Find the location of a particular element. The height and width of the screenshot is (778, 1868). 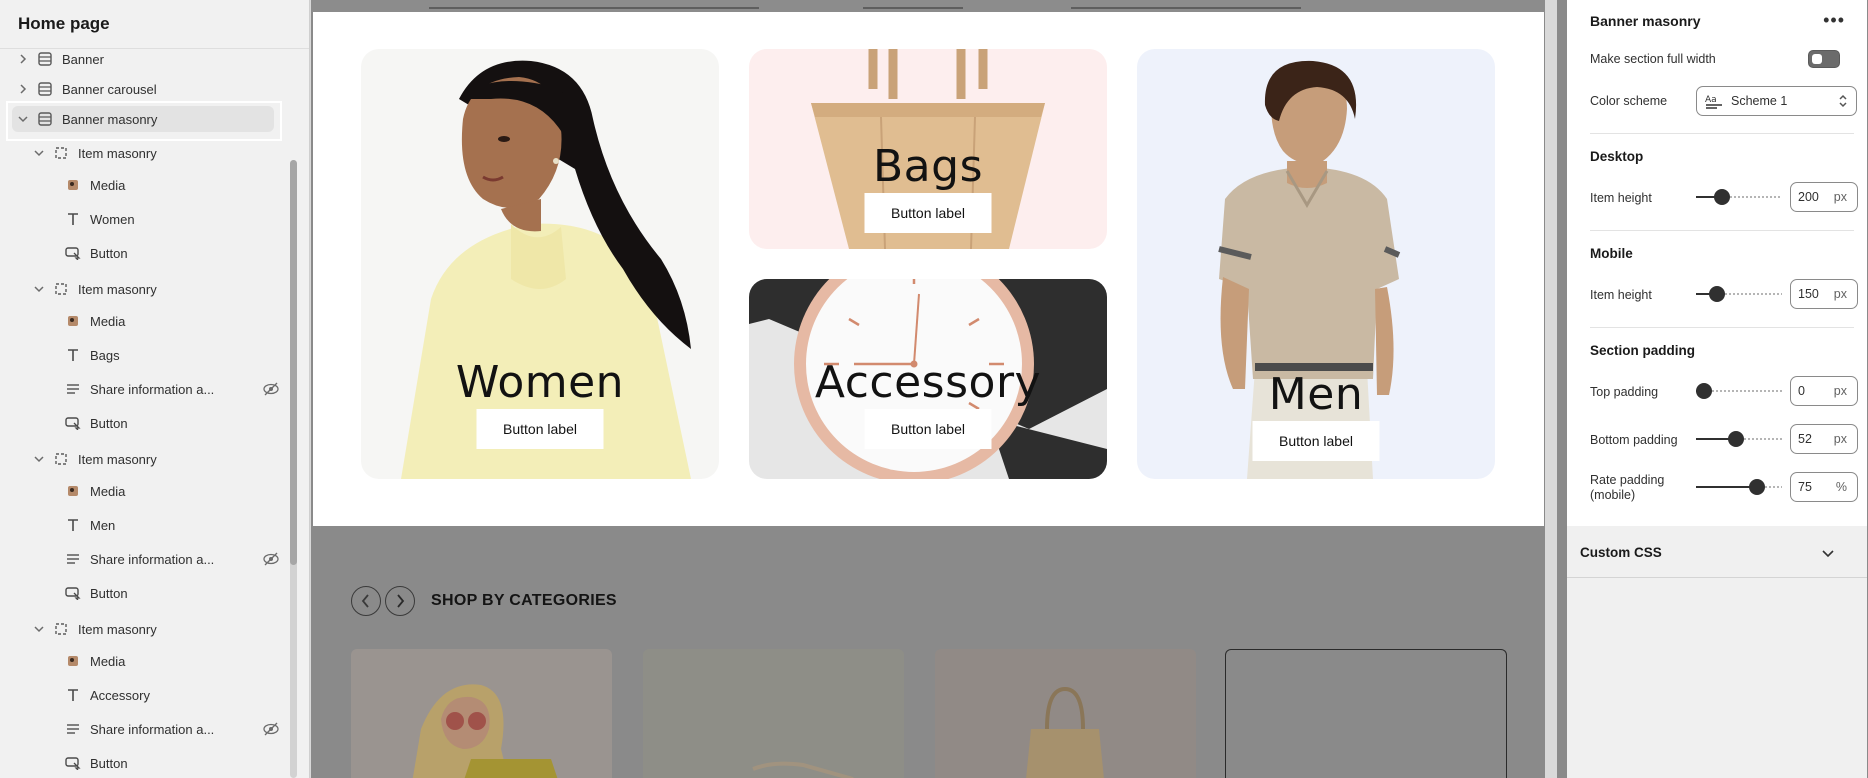

color-scheme-value: Scheme 1 is located at coordinates (1759, 101).